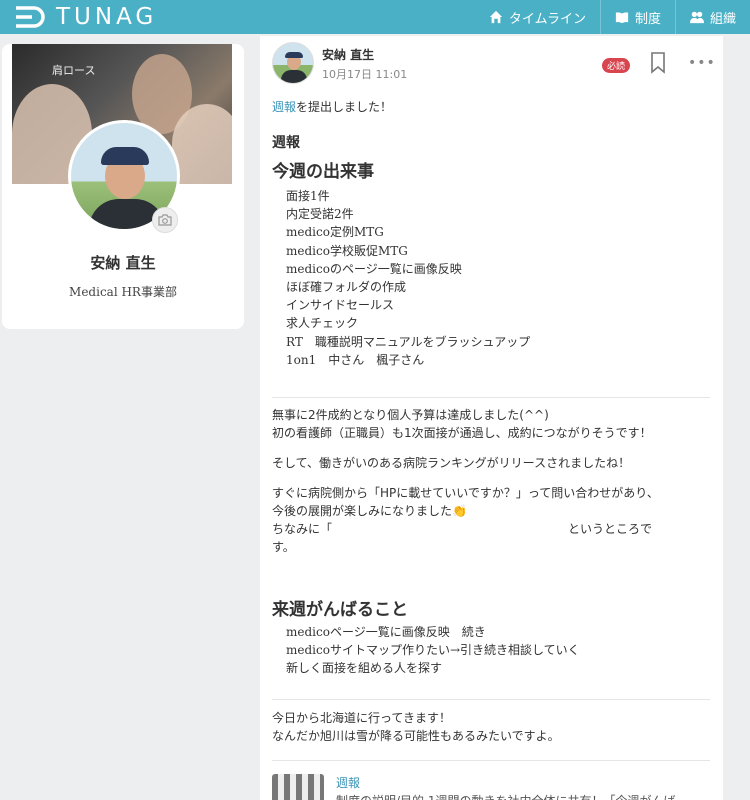  Describe the element at coordinates (547, 19) in the screenshot. I see `nav-timeline-label: タイムライン` at that location.